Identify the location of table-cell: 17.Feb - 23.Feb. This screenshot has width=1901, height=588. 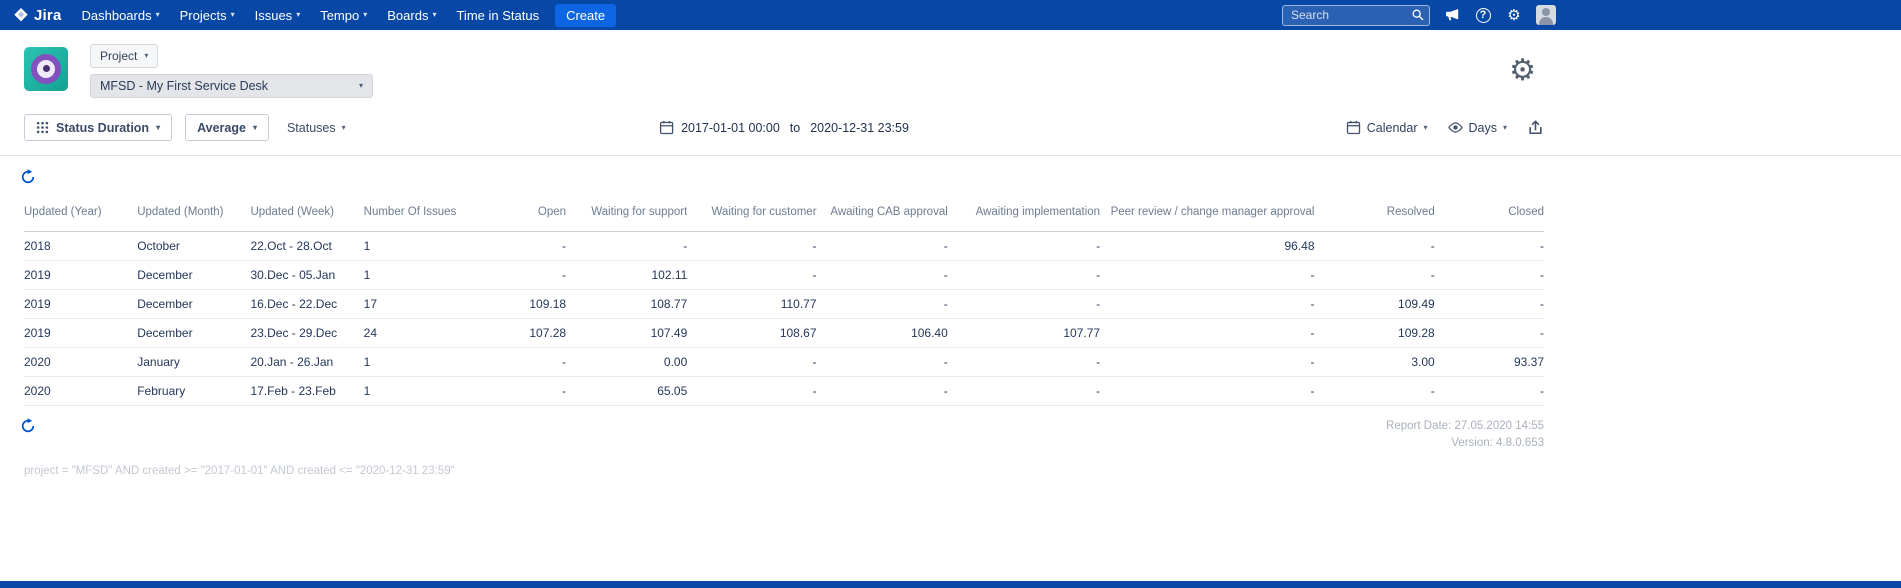
(307, 391).